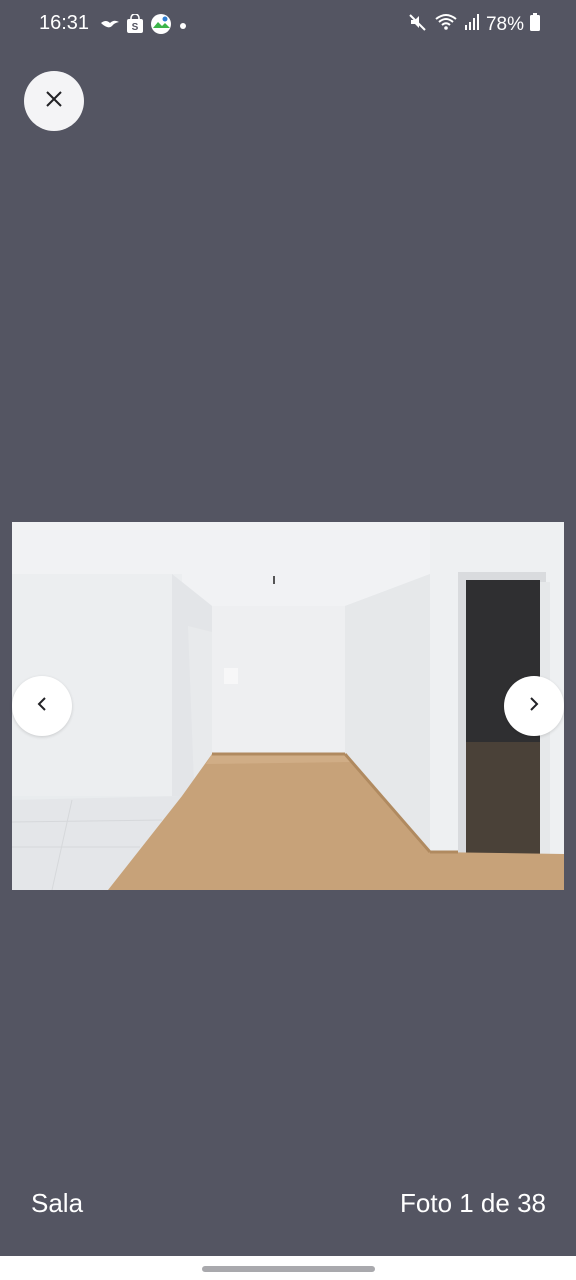 This screenshot has width=576, height=1280. What do you see at coordinates (288, 24) in the screenshot?
I see `status-bar: 16:31 S 78%` at bounding box center [288, 24].